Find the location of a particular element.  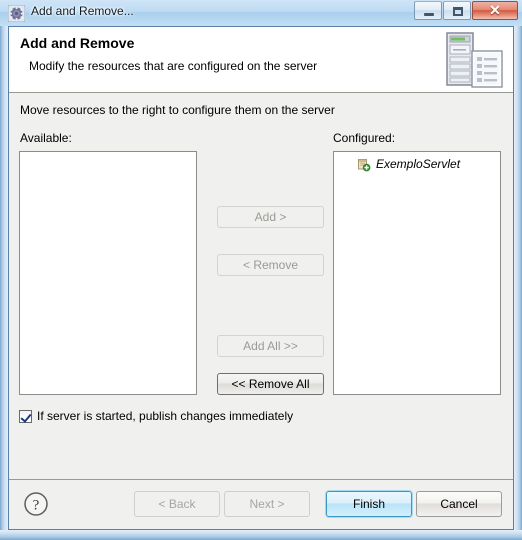

maximize-button is located at coordinates (457, 10).